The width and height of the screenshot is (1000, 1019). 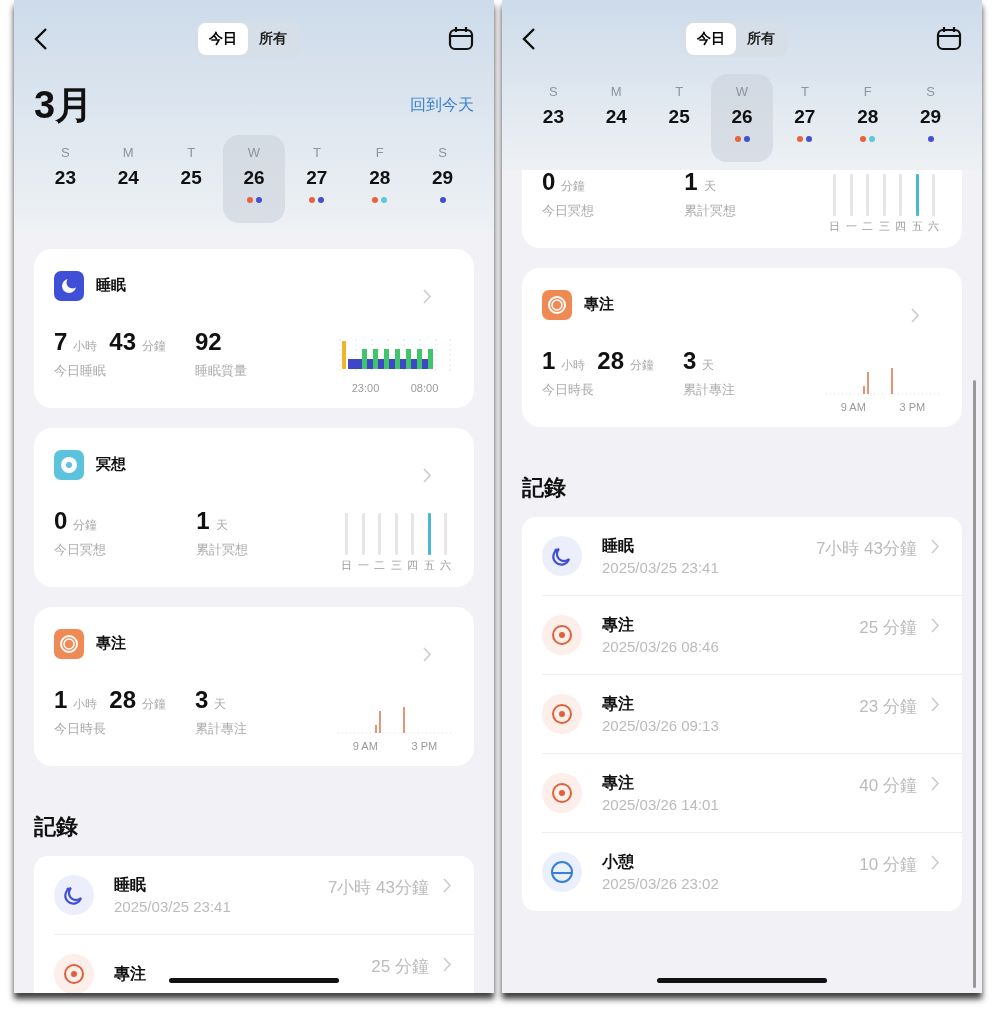 What do you see at coordinates (363, 565) in the screenshot?
I see `axis-label: 一` at bounding box center [363, 565].